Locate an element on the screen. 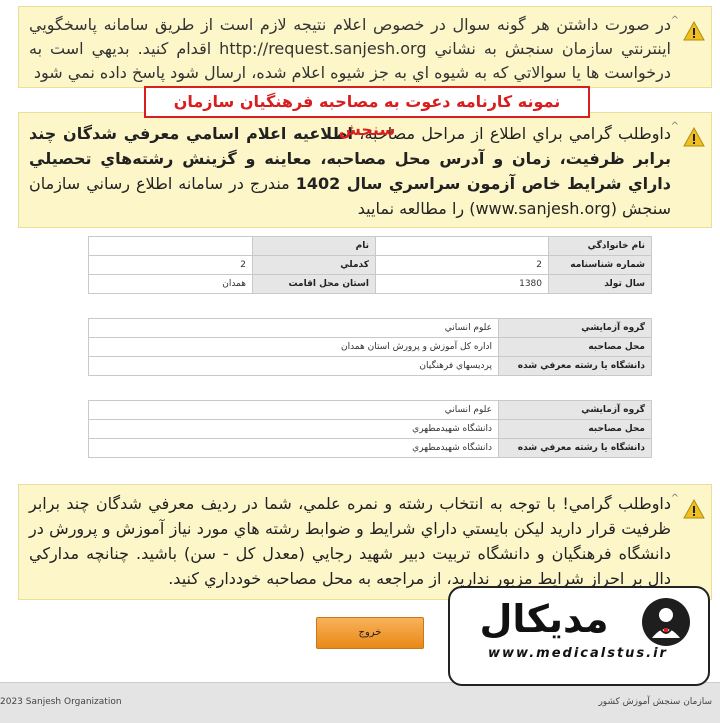 Image resolution: width=720 pixels, height=723 pixels. footer-org-name: سازمان سنجش آموزش کشور is located at coordinates (655, 702).